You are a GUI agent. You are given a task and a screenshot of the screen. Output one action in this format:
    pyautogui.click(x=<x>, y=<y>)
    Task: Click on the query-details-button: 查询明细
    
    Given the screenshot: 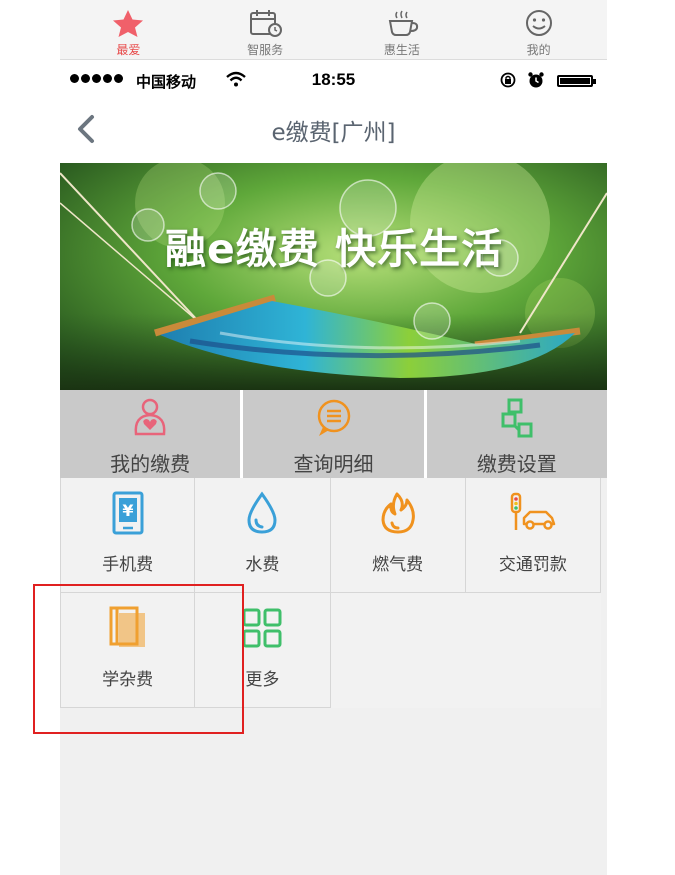 What is the action you would take?
    pyautogui.click(x=333, y=434)
    